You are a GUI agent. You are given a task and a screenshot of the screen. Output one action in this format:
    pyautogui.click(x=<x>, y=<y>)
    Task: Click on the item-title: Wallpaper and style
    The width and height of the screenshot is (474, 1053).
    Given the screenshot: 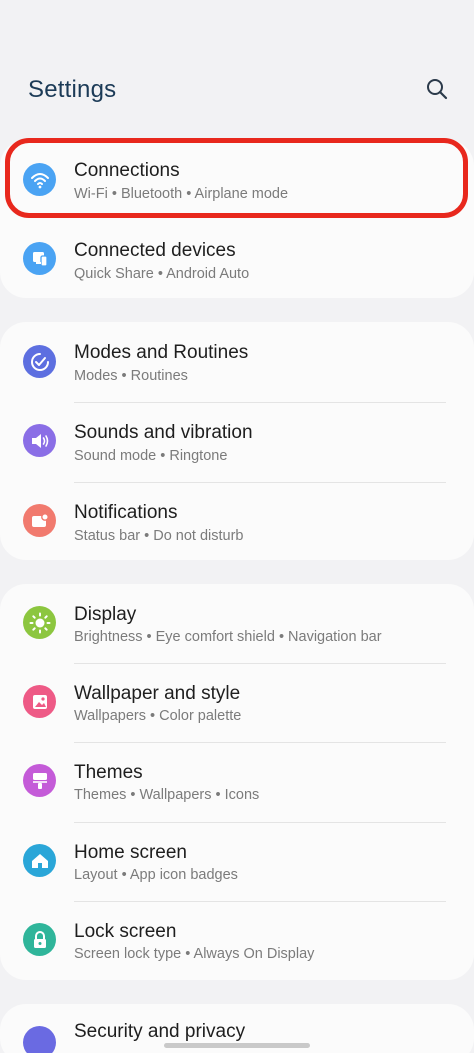 What is the action you would take?
    pyautogui.click(x=157, y=693)
    